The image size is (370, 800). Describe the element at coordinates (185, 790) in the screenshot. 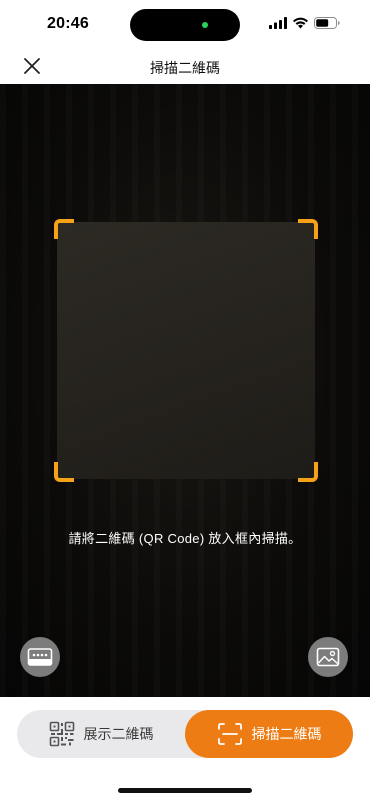

I see `home-indicator` at that location.